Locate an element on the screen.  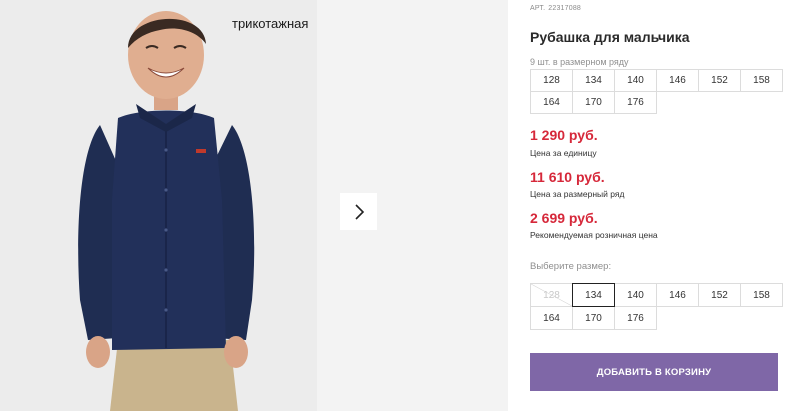
article-label: АРТ. is located at coordinates (538, 8).